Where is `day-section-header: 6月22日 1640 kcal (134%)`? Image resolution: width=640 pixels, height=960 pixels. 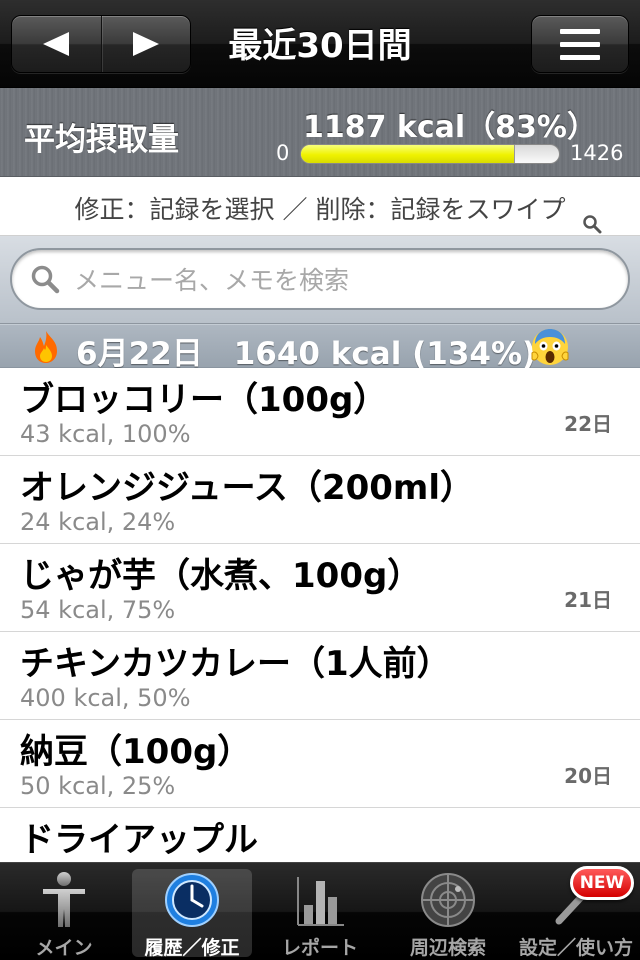 day-section-header: 6月22日 1640 kcal (134%) is located at coordinates (320, 348).